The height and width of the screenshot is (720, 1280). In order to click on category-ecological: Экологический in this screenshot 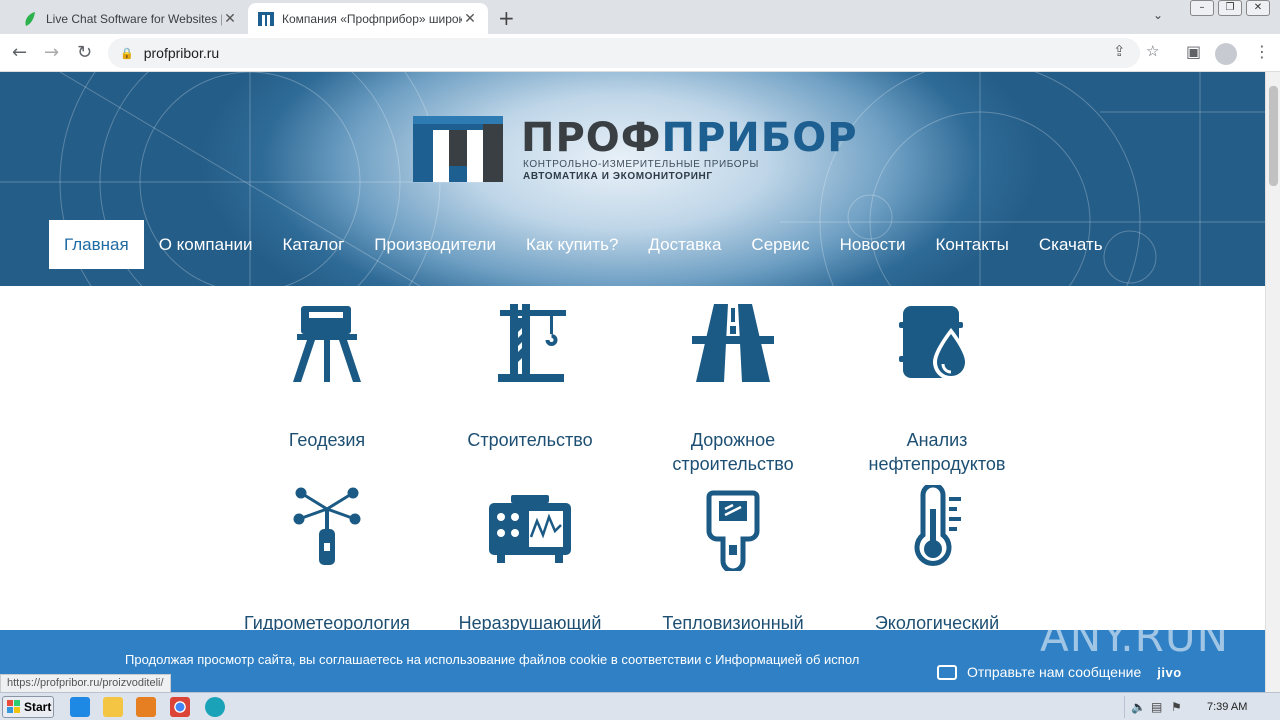, I will do `click(937, 560)`.